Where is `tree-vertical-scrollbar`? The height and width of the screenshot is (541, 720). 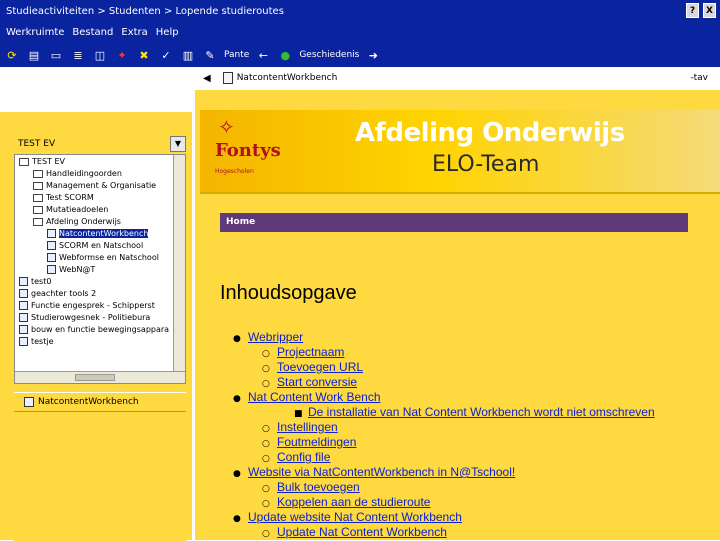 tree-vertical-scrollbar is located at coordinates (179, 264).